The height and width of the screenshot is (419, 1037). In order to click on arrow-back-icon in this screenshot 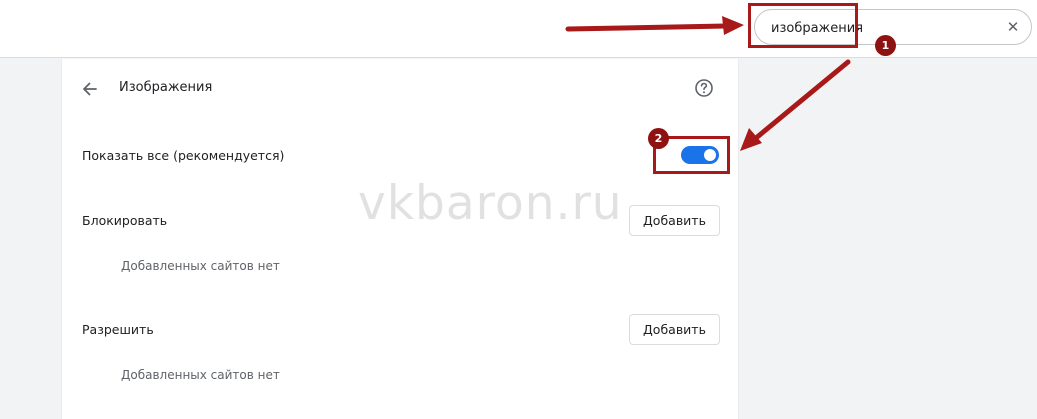, I will do `click(90, 89)`.